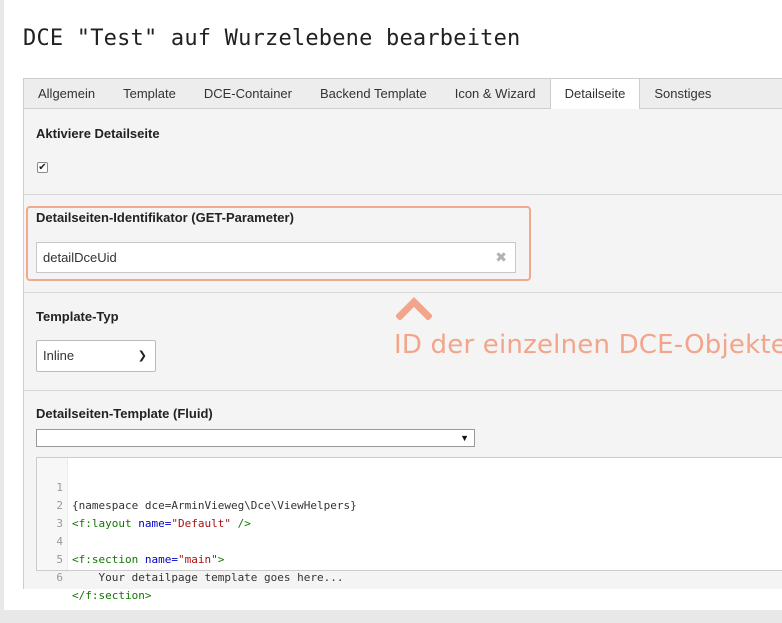 This screenshot has width=782, height=623. What do you see at coordinates (255, 438) in the screenshot?
I see `detail-template-select: ▼` at bounding box center [255, 438].